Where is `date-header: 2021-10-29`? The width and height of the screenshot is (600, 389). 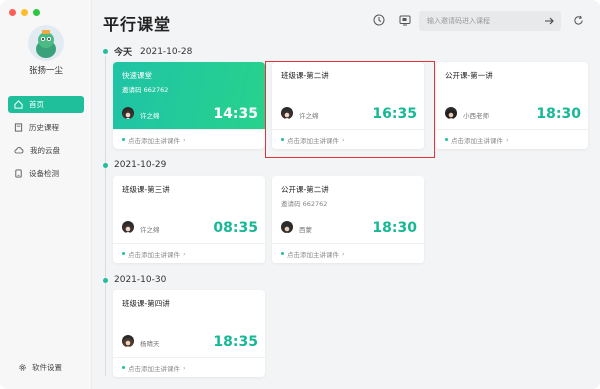 date-header: 2021-10-29 is located at coordinates (134, 165).